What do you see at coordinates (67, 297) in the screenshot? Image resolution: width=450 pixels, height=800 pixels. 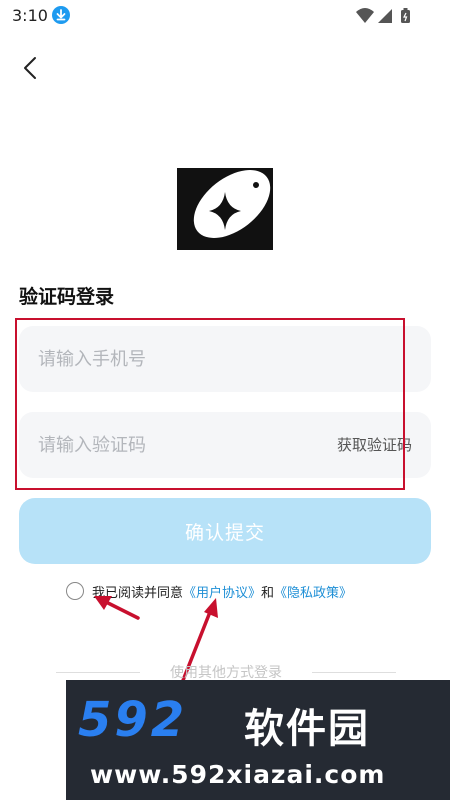 I see `page-title: 验证码登录` at bounding box center [67, 297].